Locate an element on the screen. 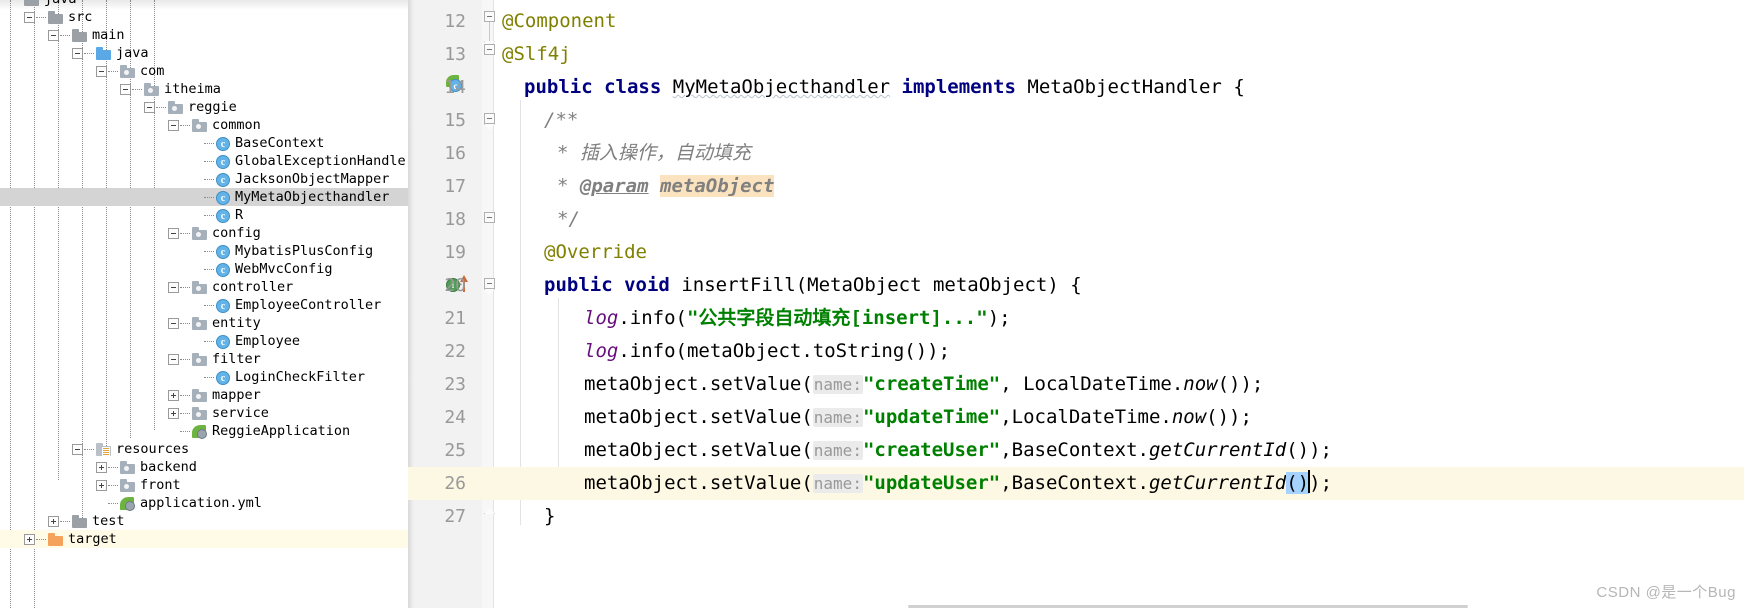 The width and height of the screenshot is (1744, 608). code-line-16: 16 * 插入操作，自动填充 is located at coordinates (1076, 153).